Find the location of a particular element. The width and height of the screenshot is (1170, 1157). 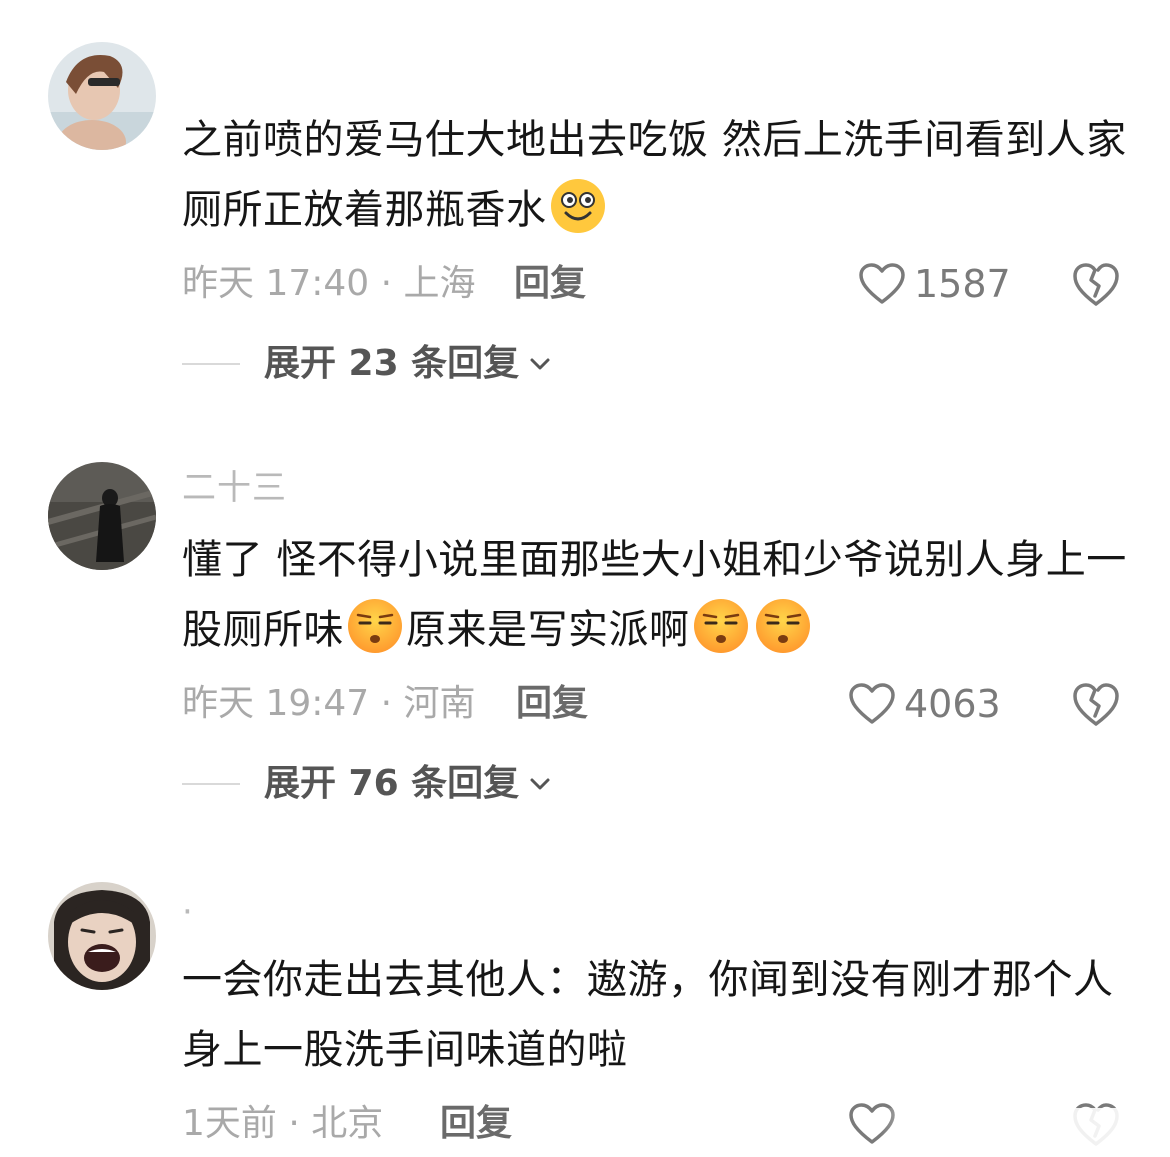

comment-meta: 昨天 17:40 · 上海 is located at coordinates (329, 283).